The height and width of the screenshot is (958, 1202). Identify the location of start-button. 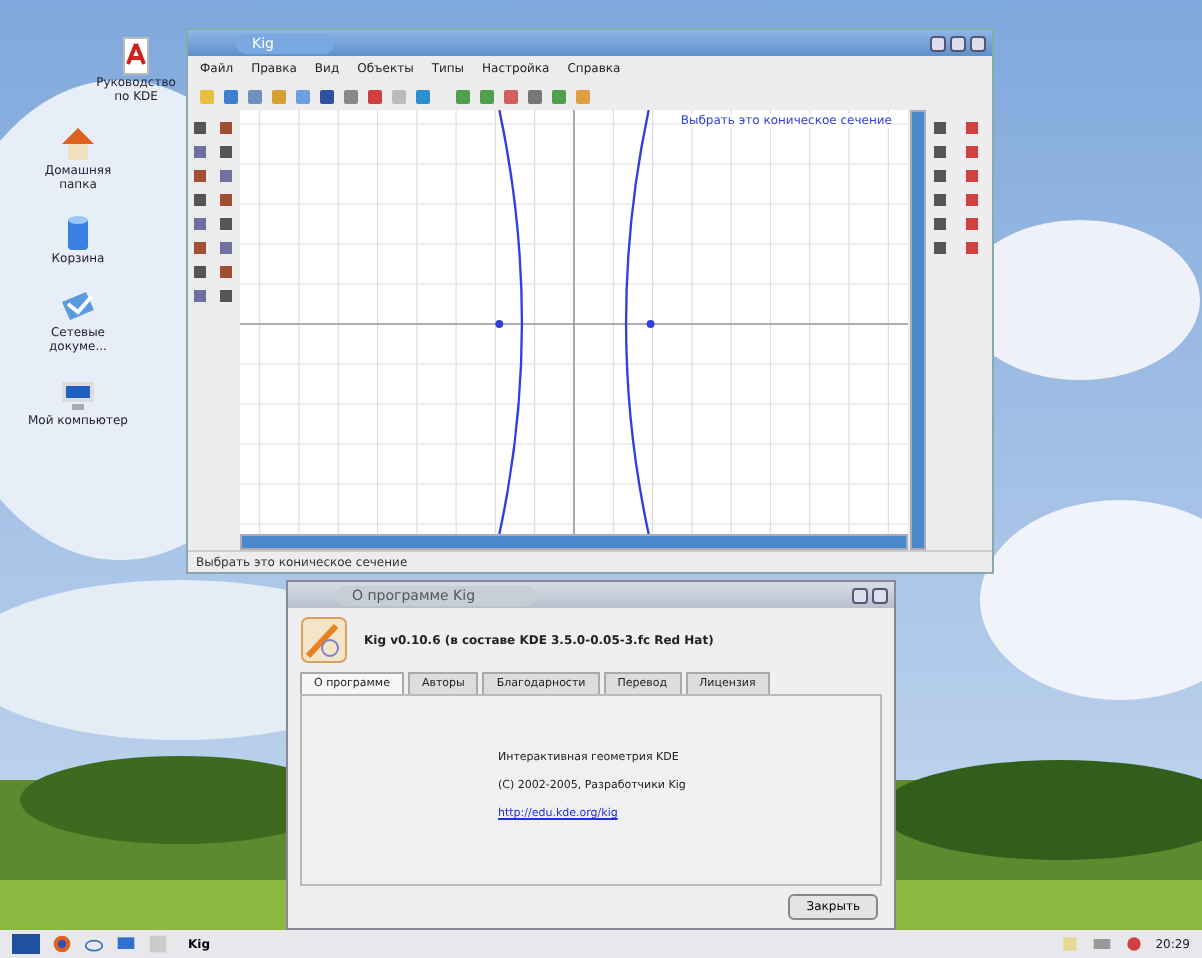
(26, 944).